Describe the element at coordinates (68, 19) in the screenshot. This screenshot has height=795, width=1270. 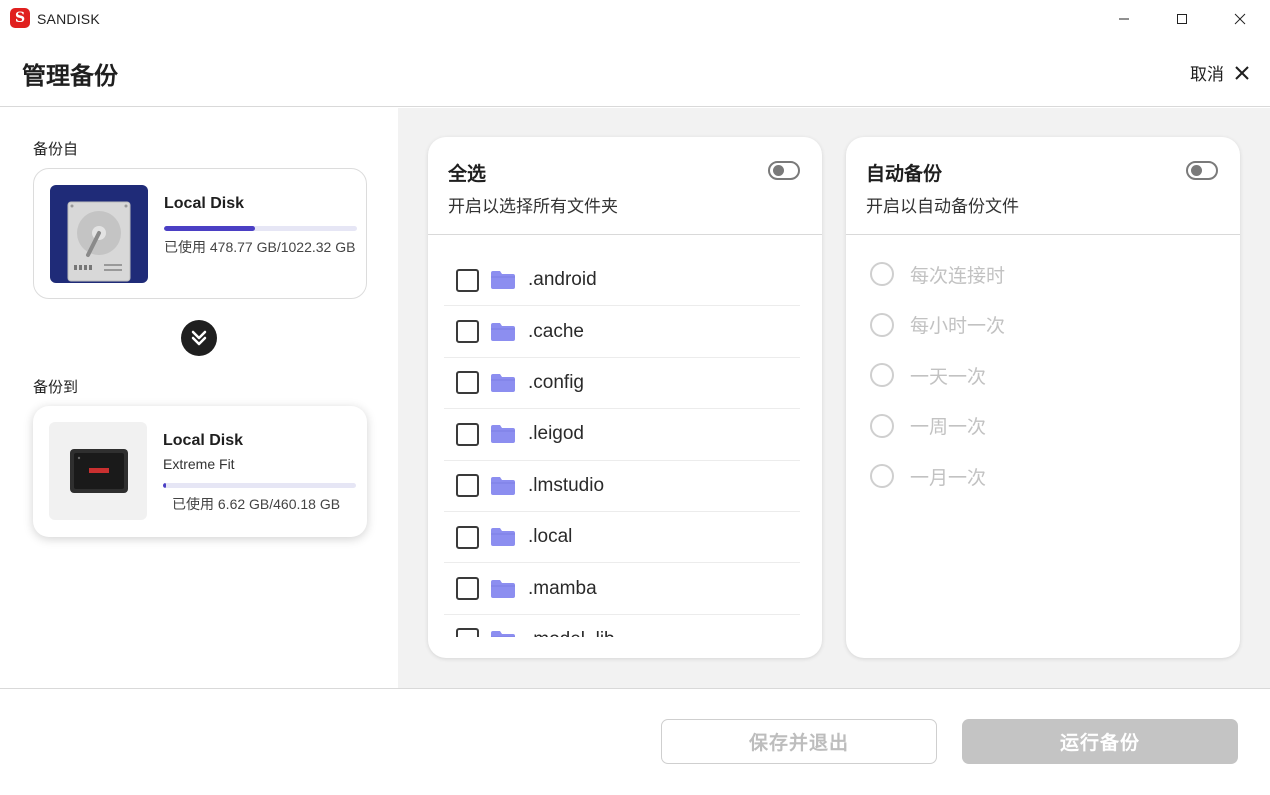
I see `app-name: SANDISK` at that location.